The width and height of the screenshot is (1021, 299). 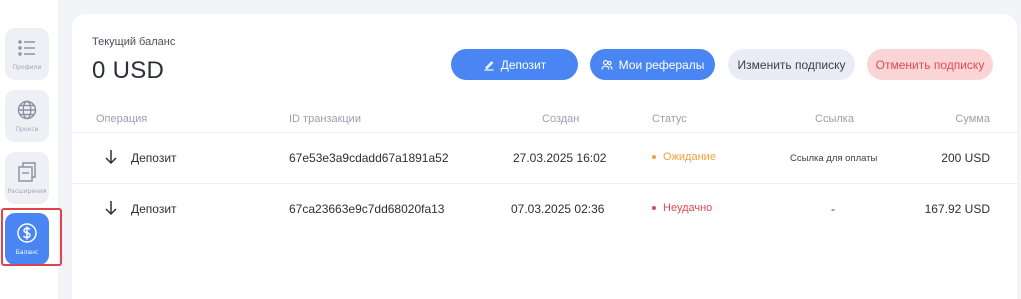 What do you see at coordinates (27, 129) in the screenshot?
I see `sidebar-item-label: Прокси` at bounding box center [27, 129].